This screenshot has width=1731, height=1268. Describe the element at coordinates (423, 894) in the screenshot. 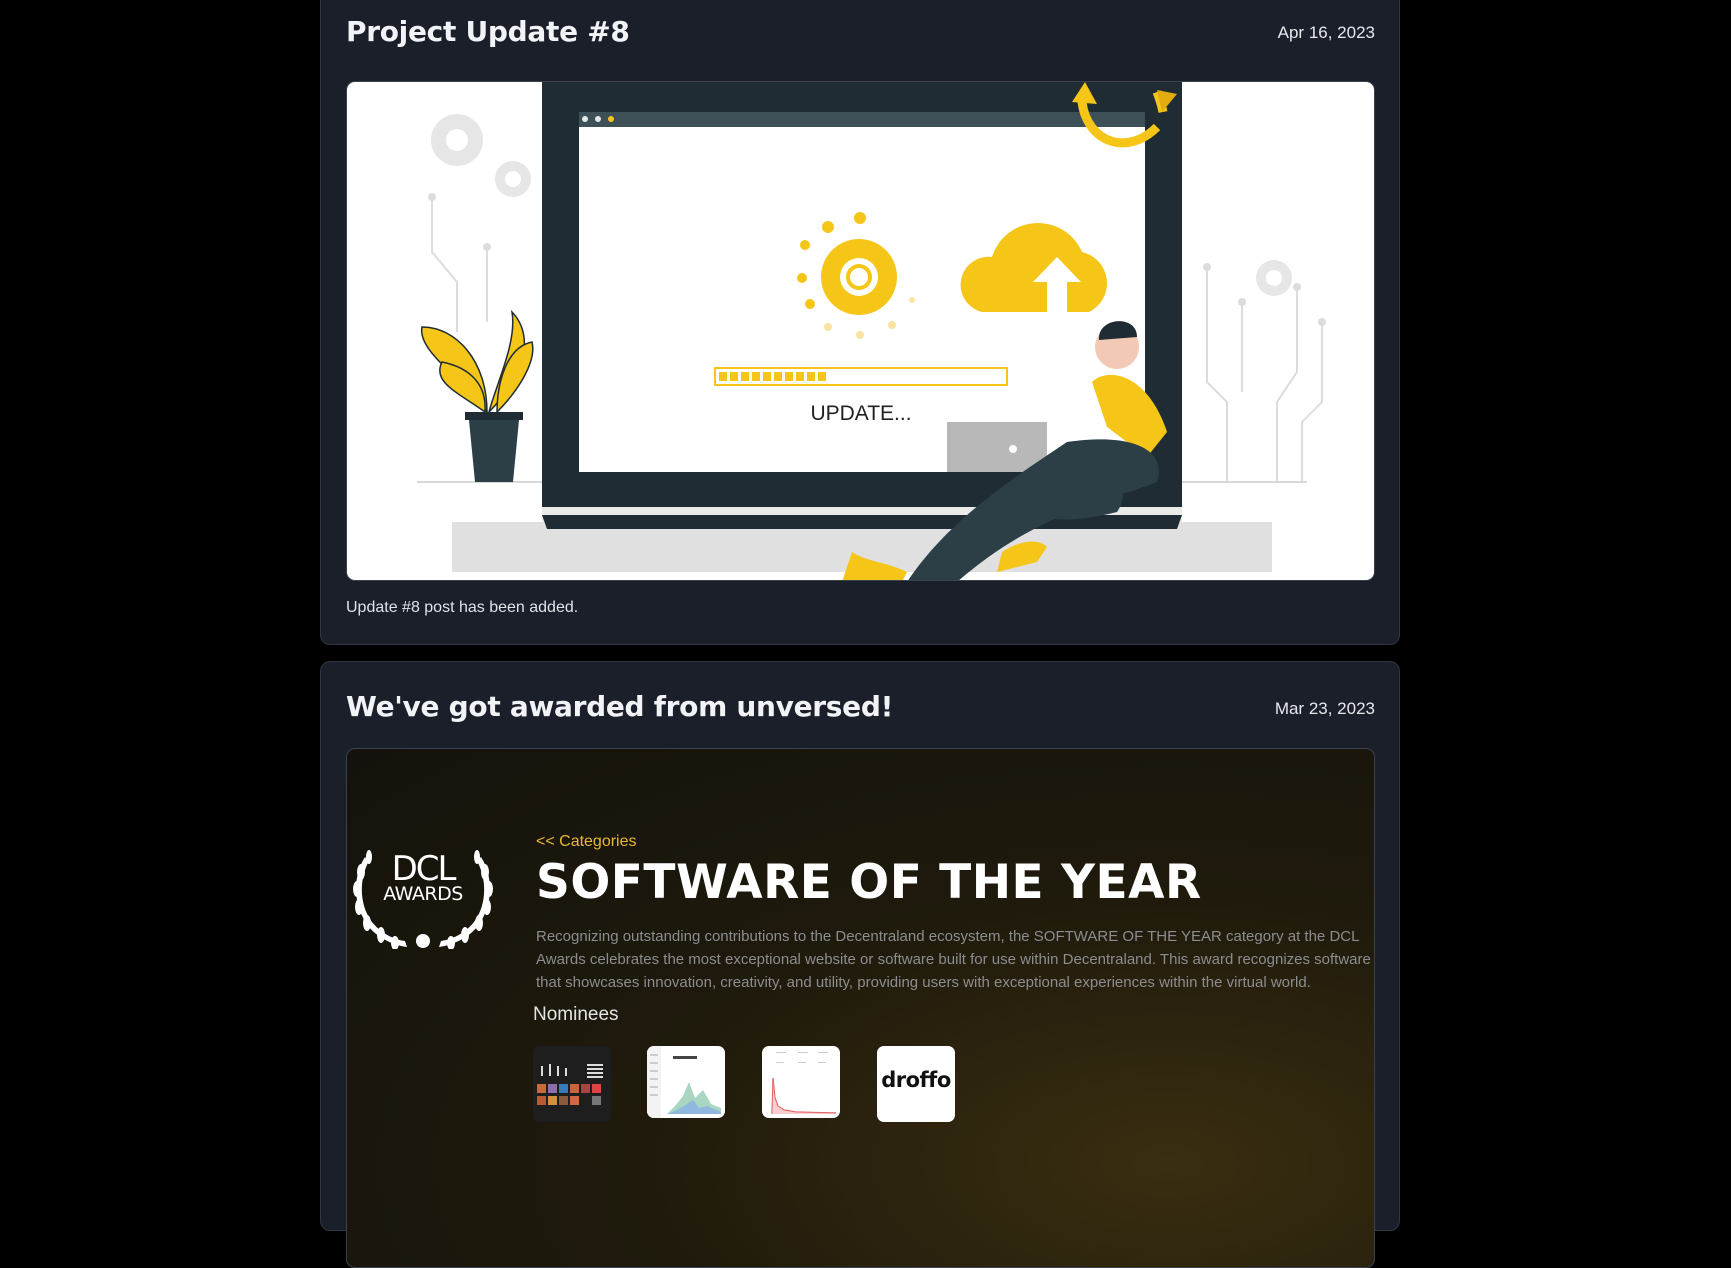

I see `award-logo-line2: AWARDS` at that location.